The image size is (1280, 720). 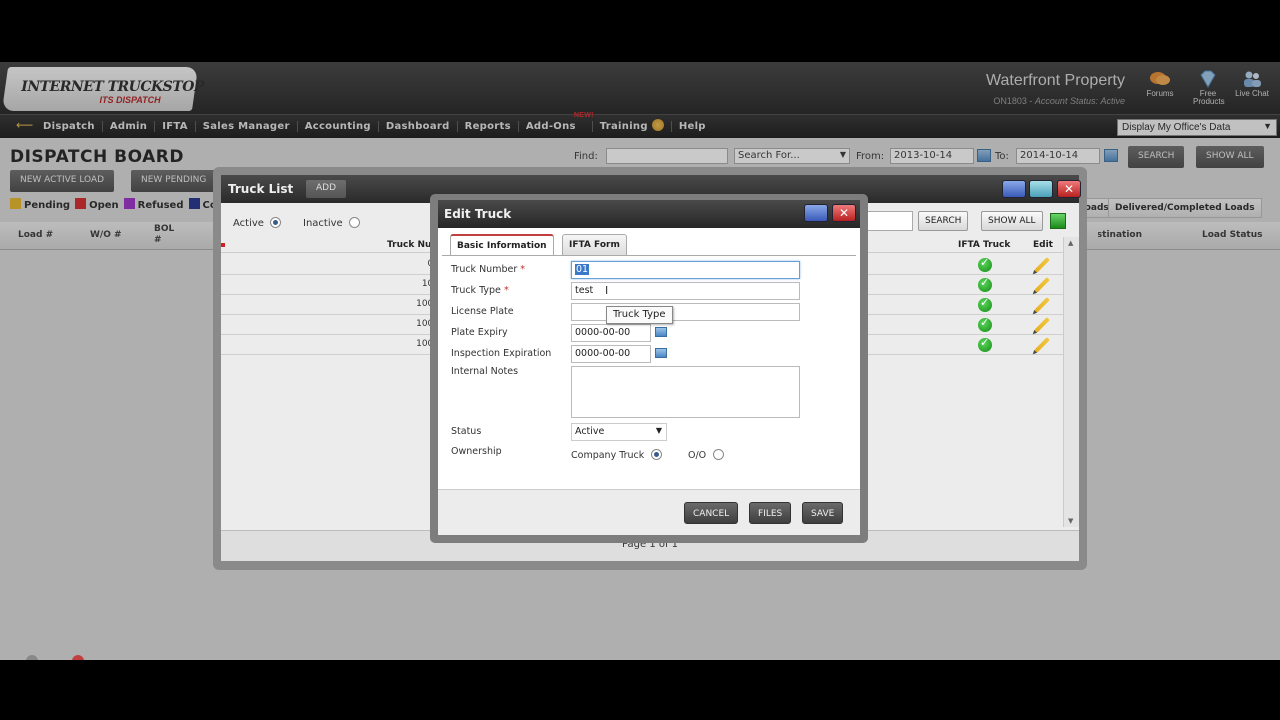 What do you see at coordinates (482, 311) in the screenshot?
I see `license-plate-label: License Plate` at bounding box center [482, 311].